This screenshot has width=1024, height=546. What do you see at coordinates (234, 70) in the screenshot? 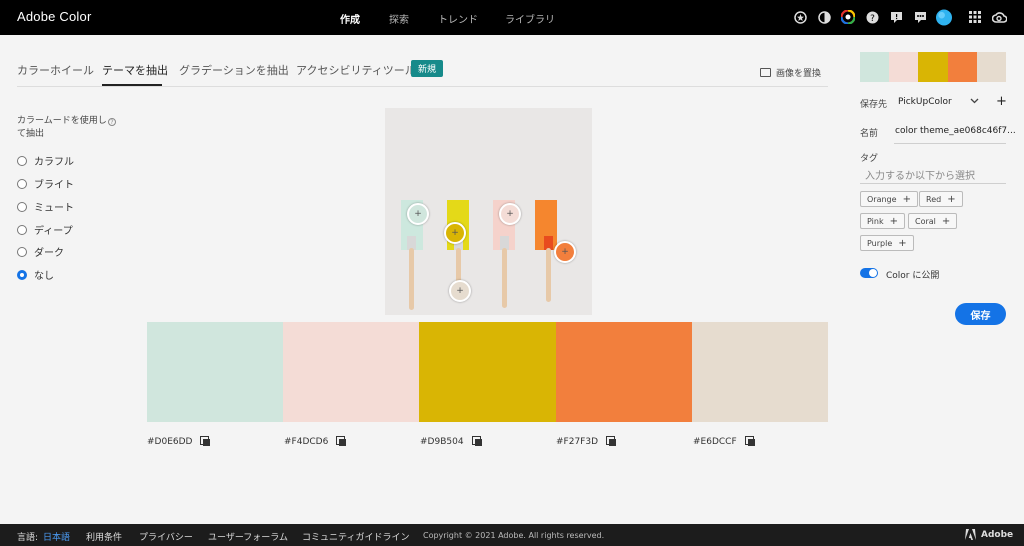
I see `tab-extract-gradient: グラデーションを抽出` at bounding box center [234, 70].